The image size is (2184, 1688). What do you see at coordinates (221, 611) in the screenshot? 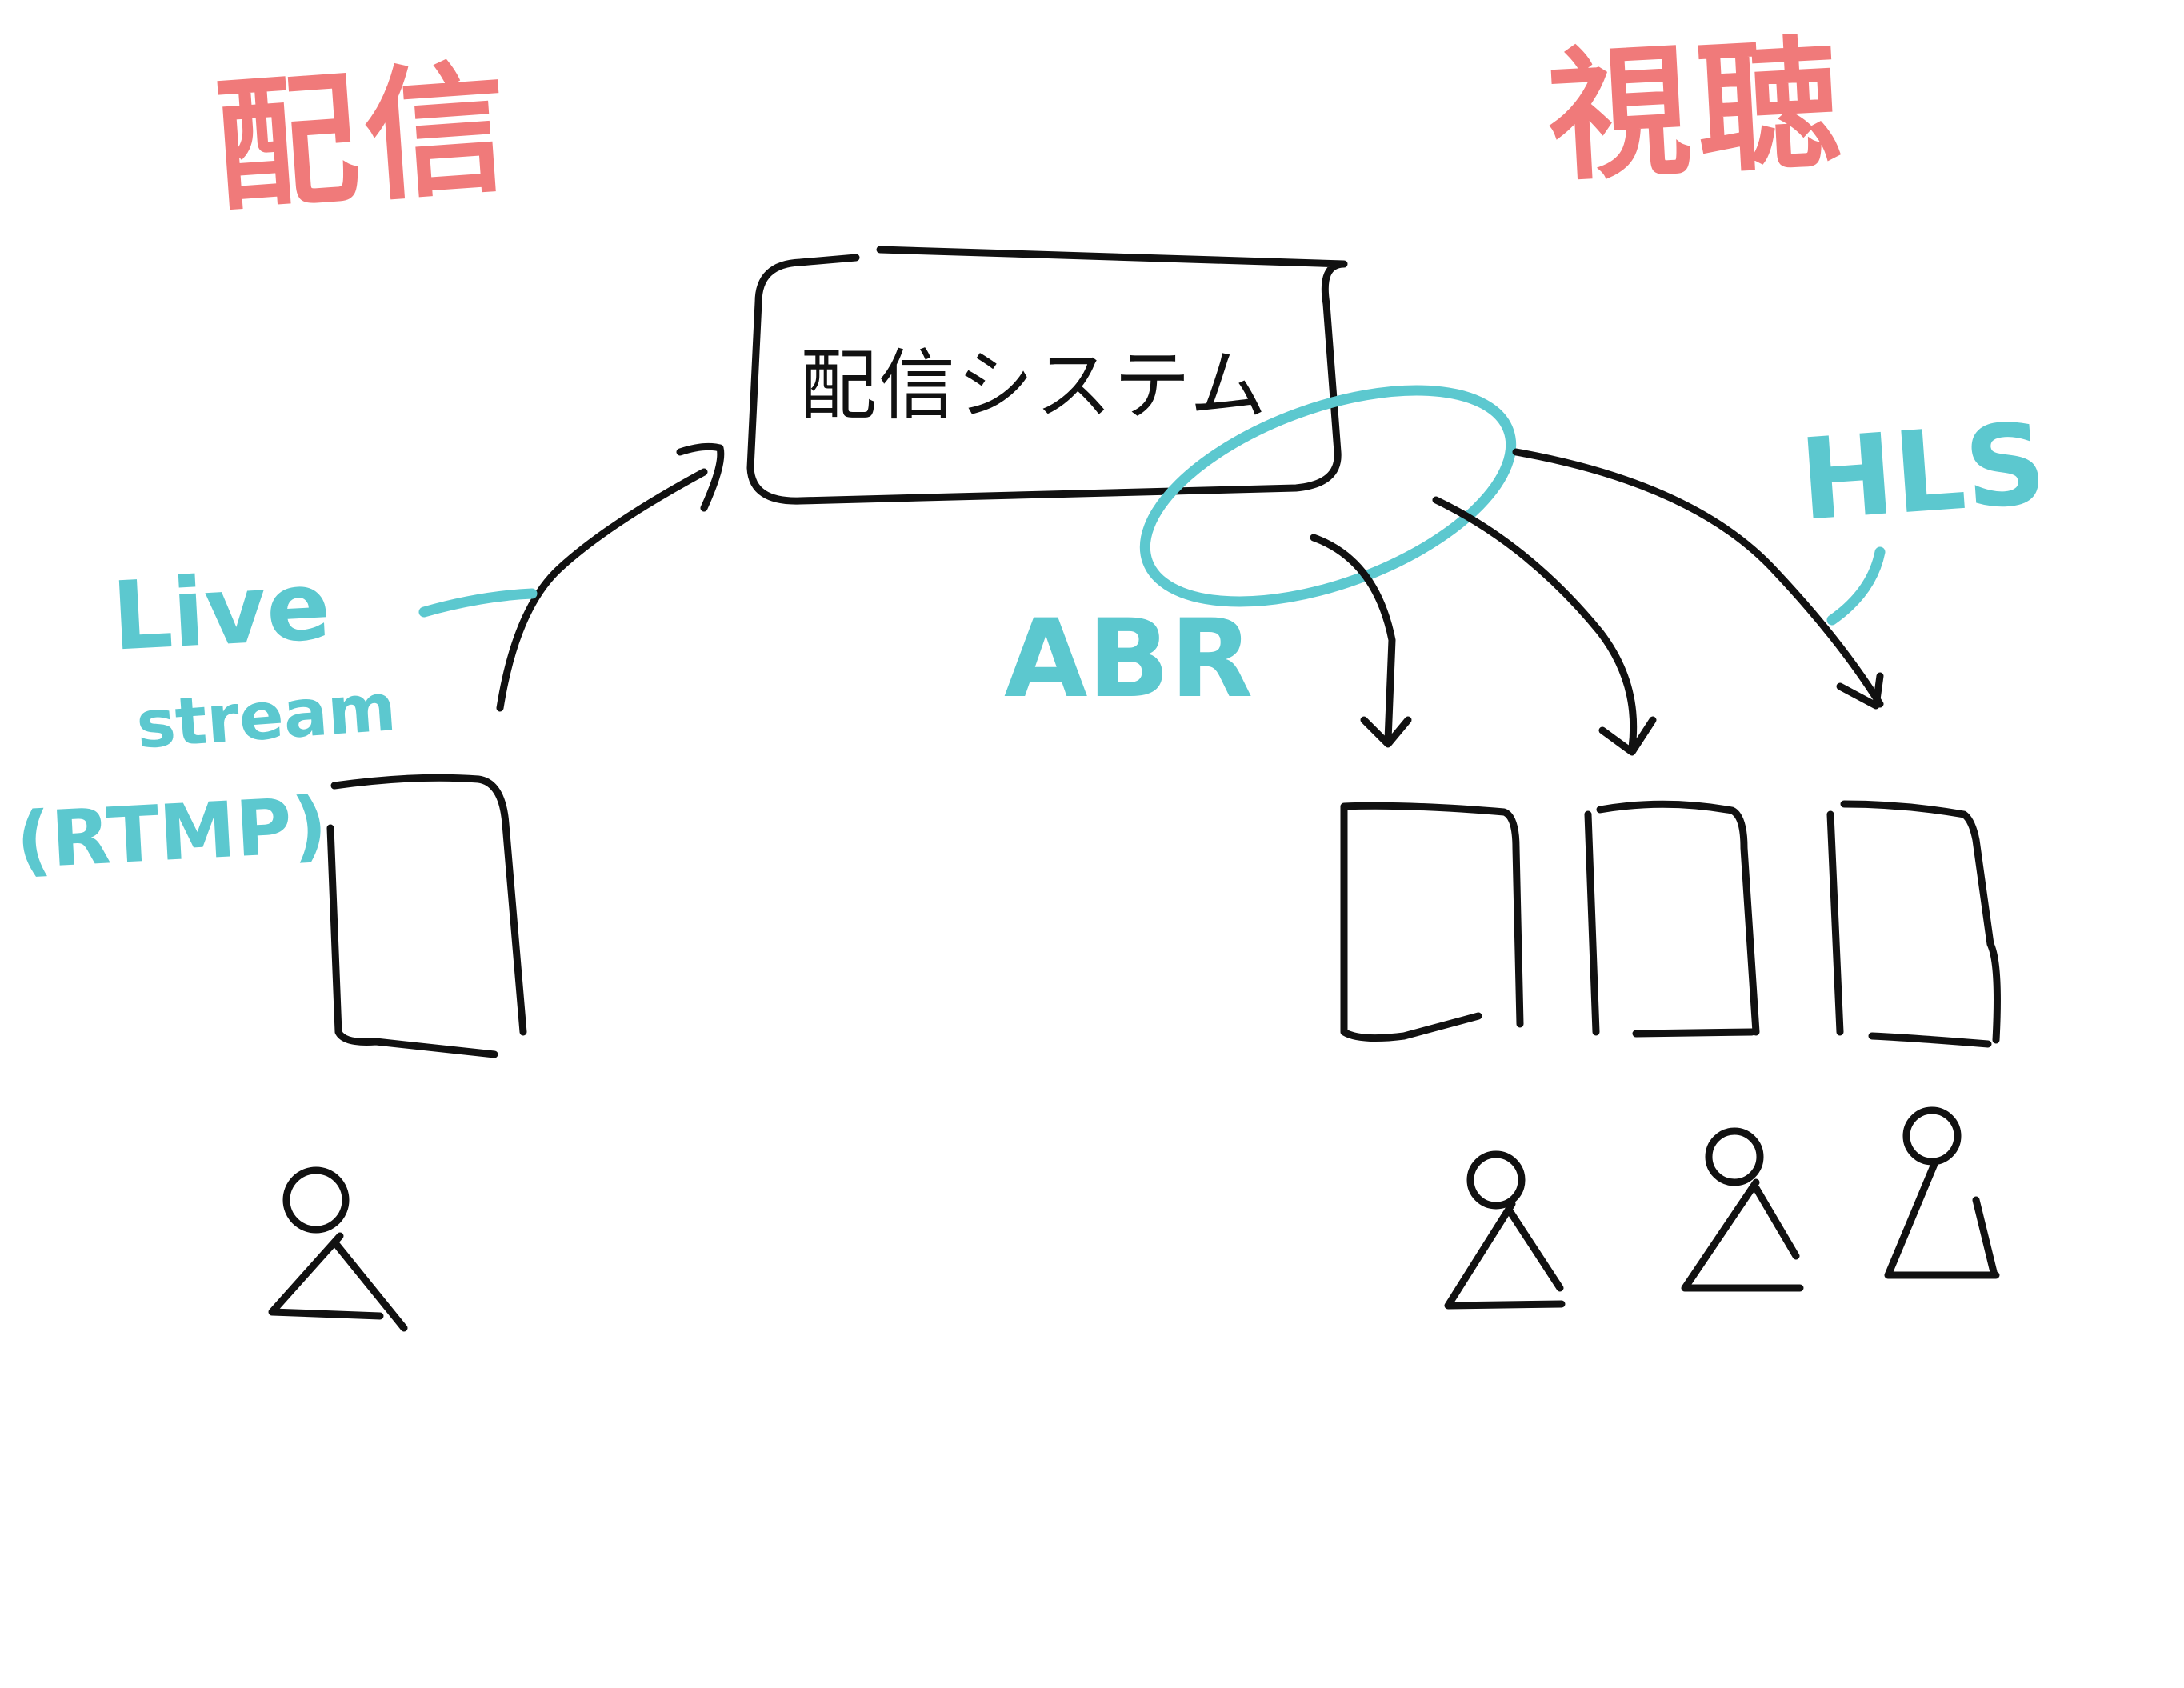
I see `live-stream-label-line1: Live` at bounding box center [221, 611].